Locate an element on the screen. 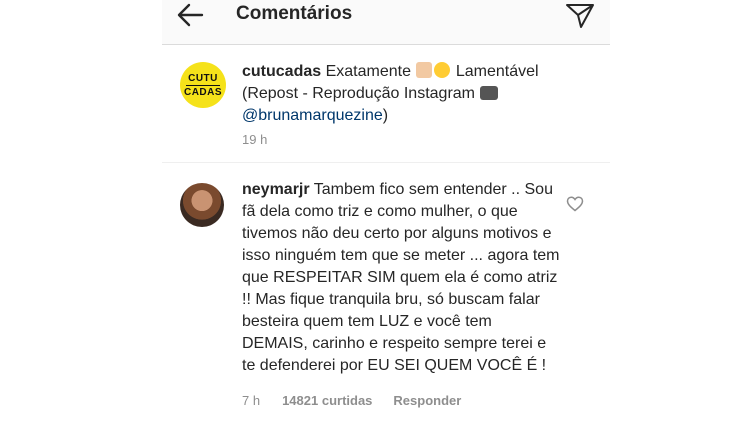 This screenshot has height=421, width=750. back-button is located at coordinates (190, 16).